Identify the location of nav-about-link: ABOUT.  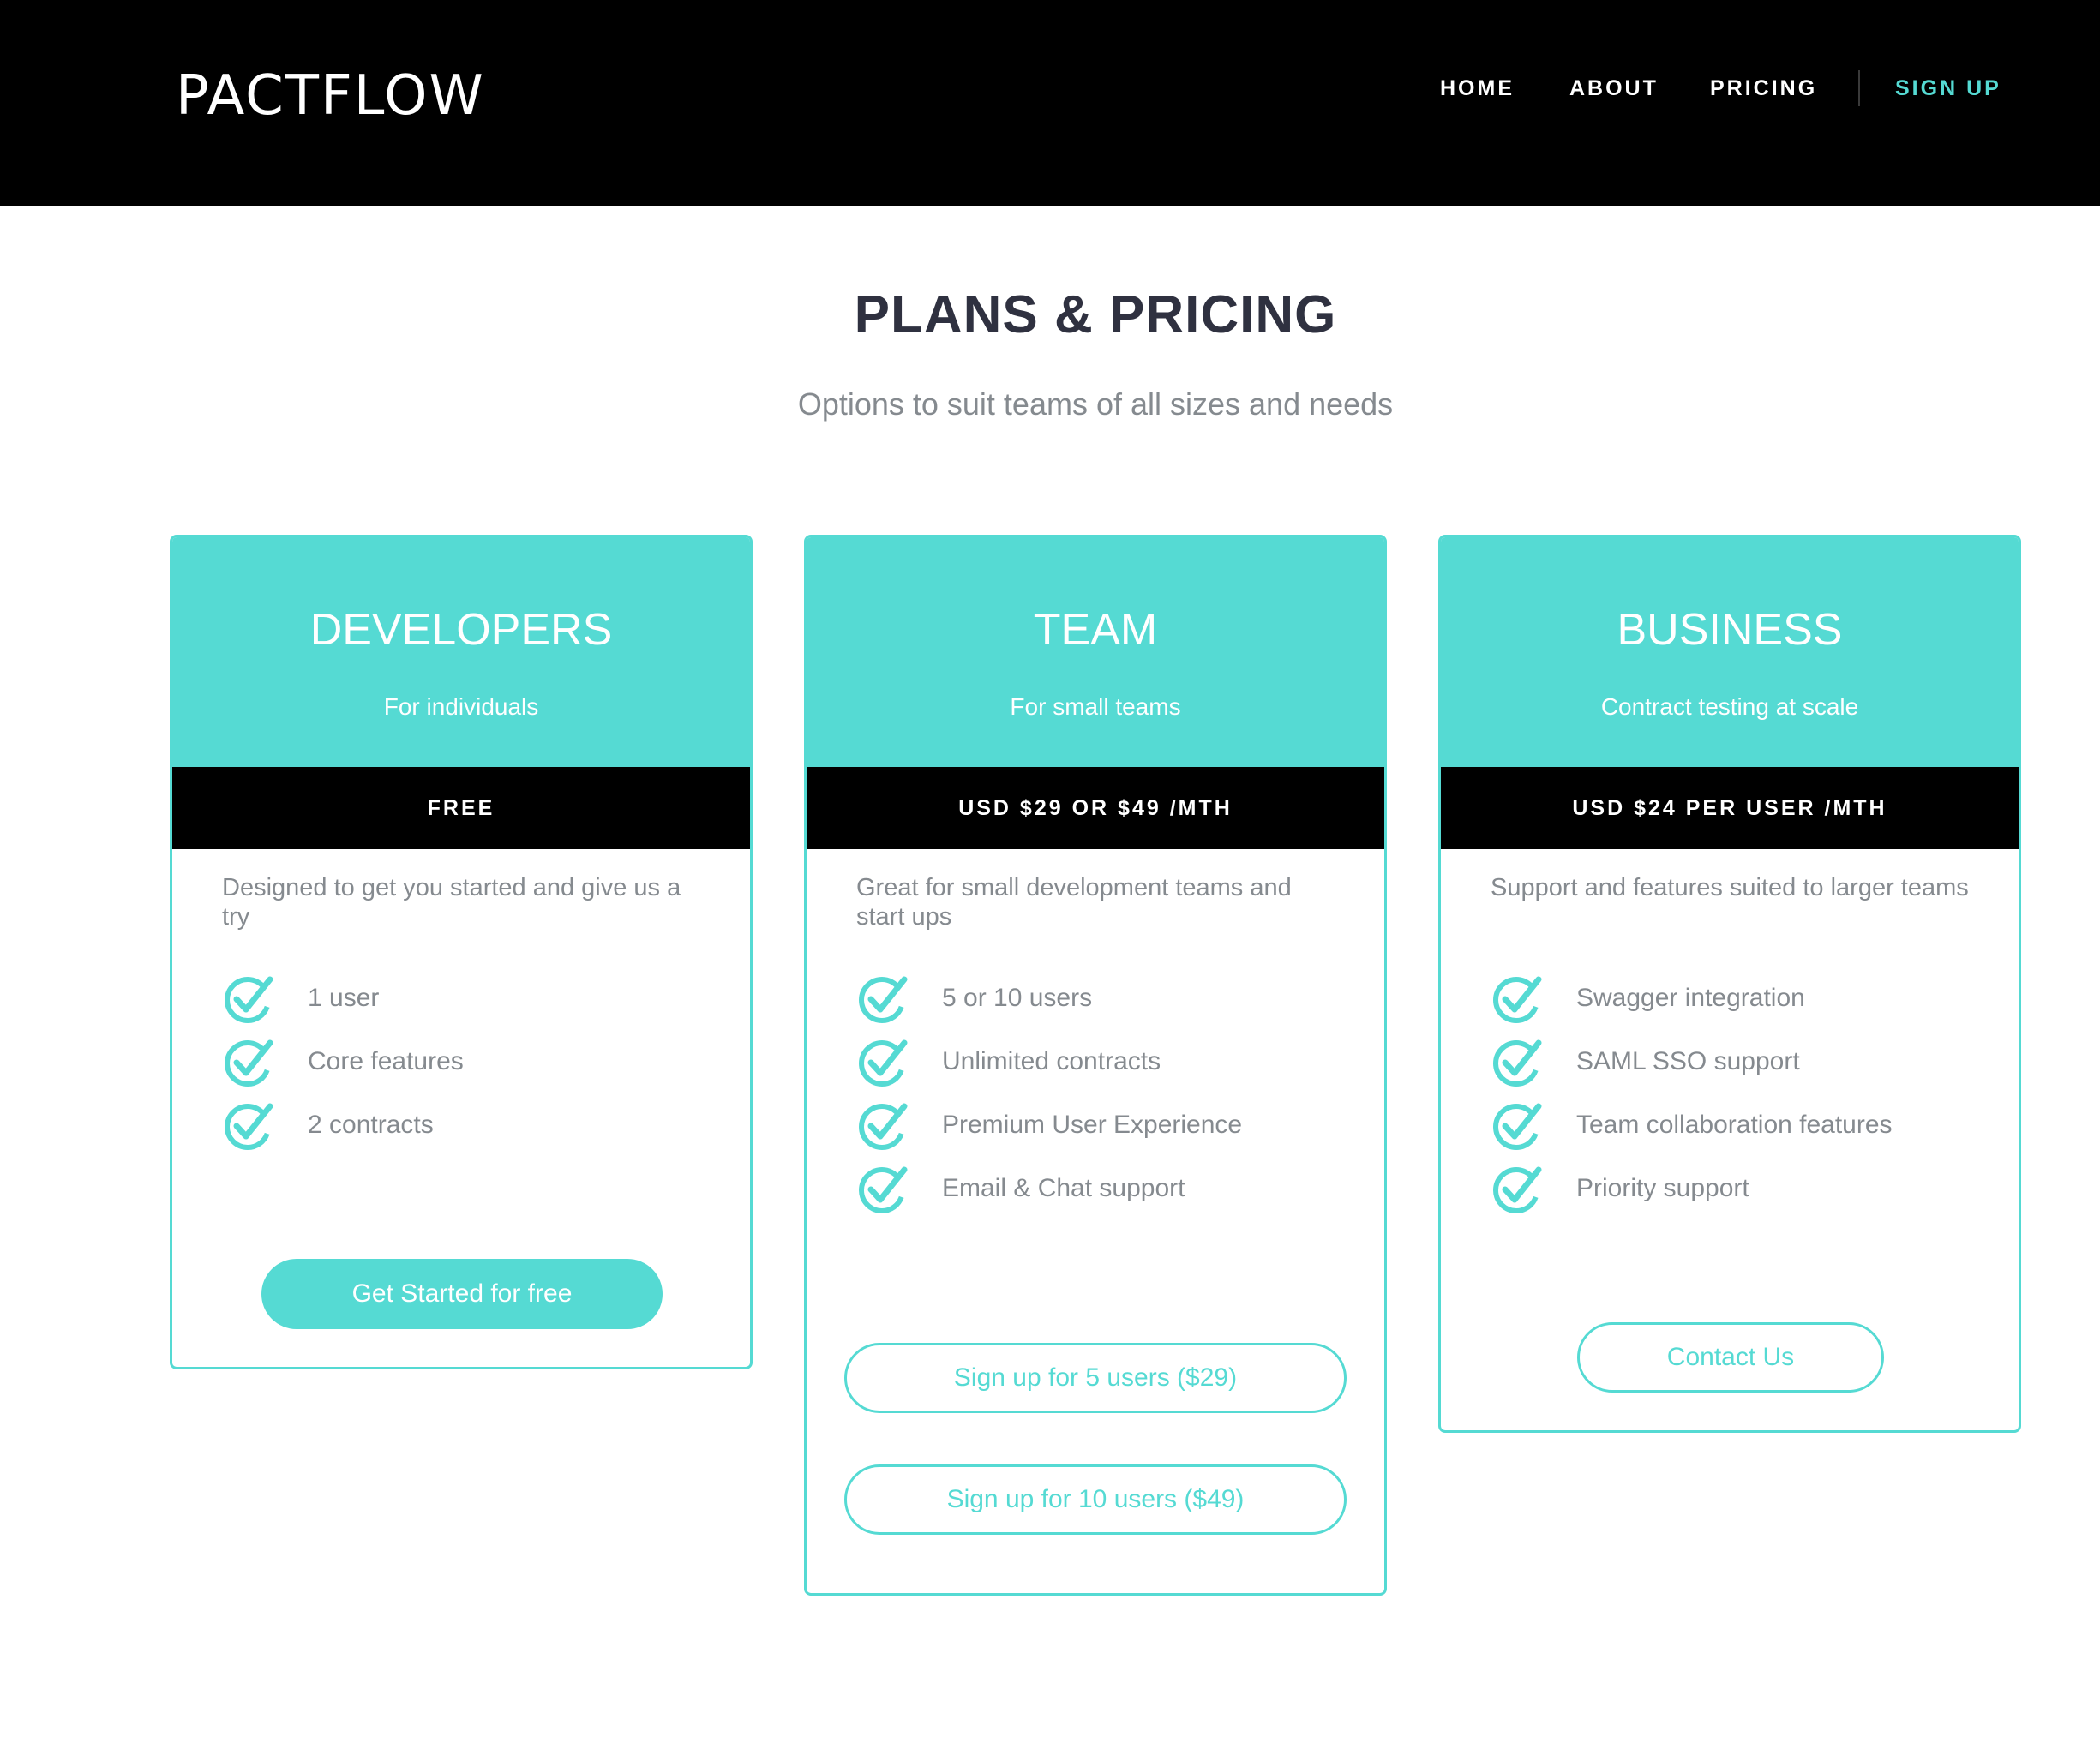
(1614, 88).